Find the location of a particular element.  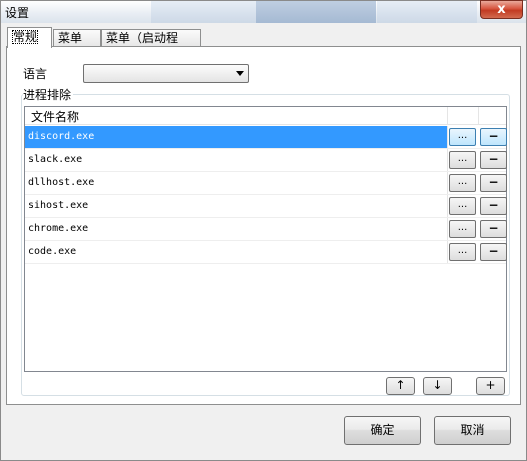

close-button: x is located at coordinates (501, 9).